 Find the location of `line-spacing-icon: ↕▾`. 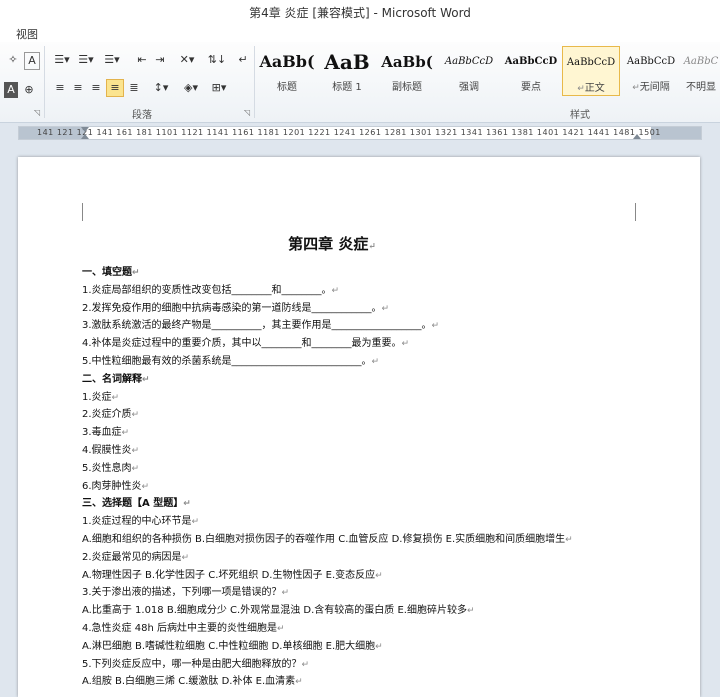

line-spacing-icon: ↕▾ is located at coordinates (161, 88).